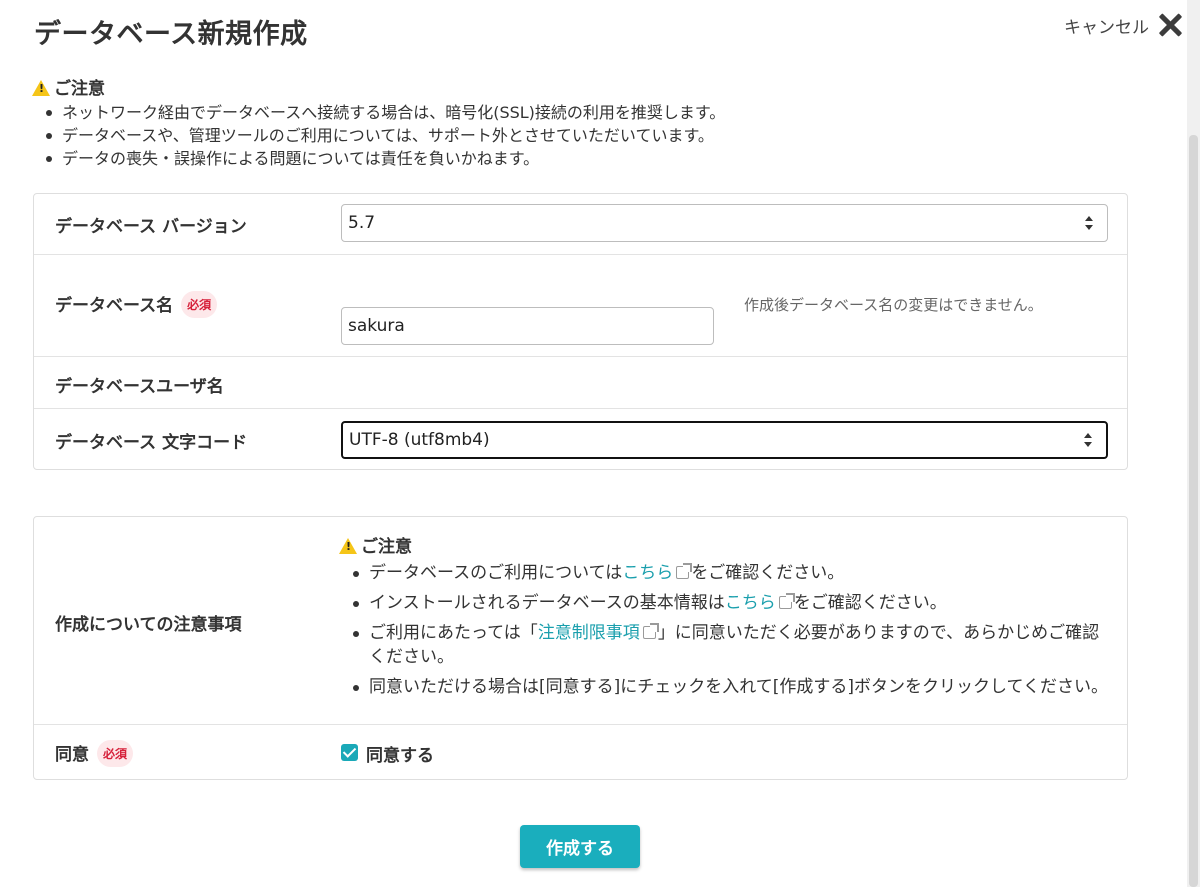 The image size is (1200, 887). What do you see at coordinates (580, 383) in the screenshot?
I see `db-user-row: データベースユーザ名` at bounding box center [580, 383].